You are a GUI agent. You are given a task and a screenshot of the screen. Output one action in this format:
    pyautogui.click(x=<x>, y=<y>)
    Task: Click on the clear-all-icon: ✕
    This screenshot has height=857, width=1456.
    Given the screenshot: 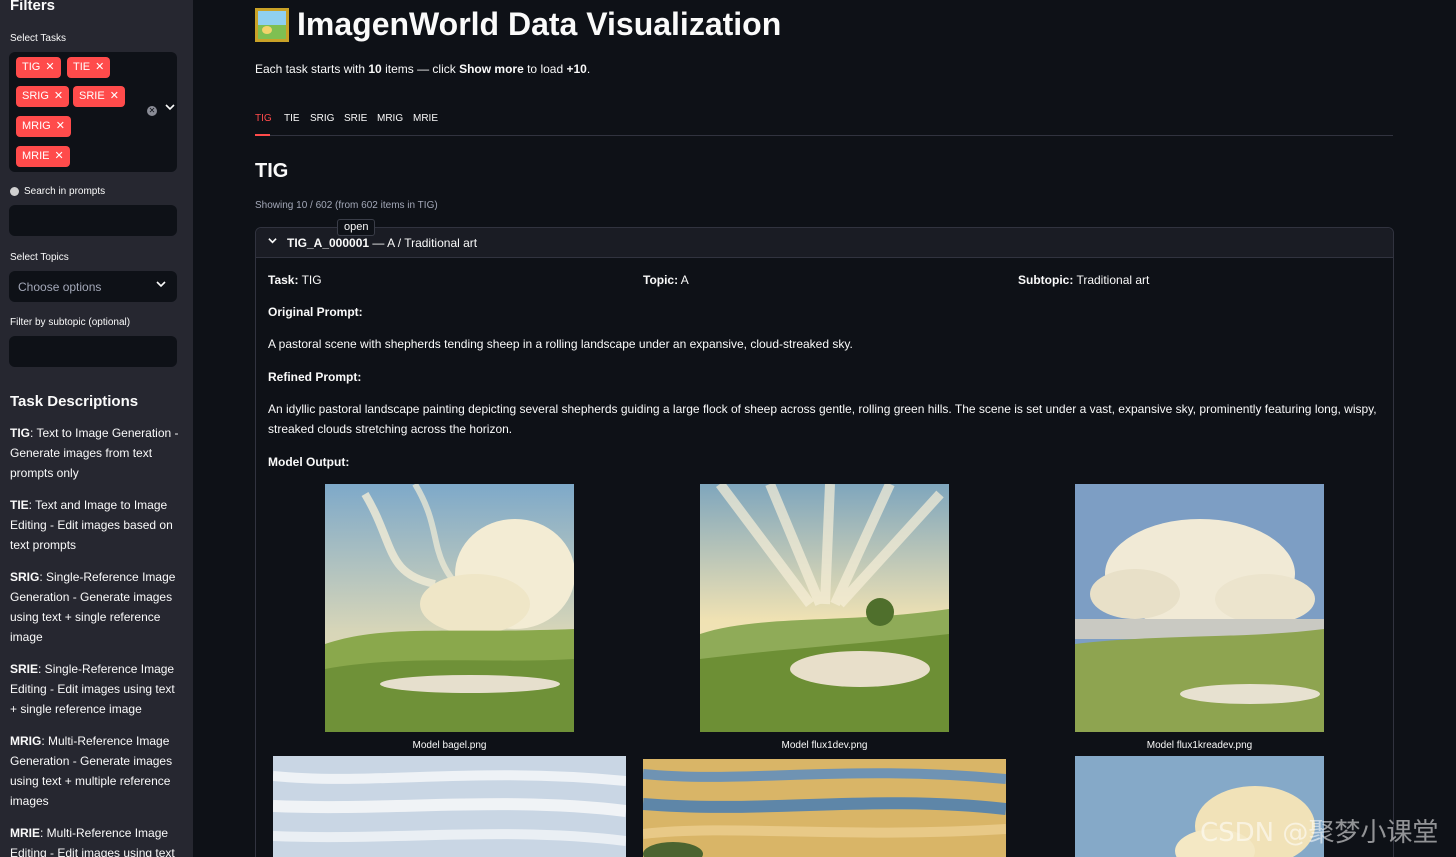 What is the action you would take?
    pyautogui.click(x=152, y=111)
    